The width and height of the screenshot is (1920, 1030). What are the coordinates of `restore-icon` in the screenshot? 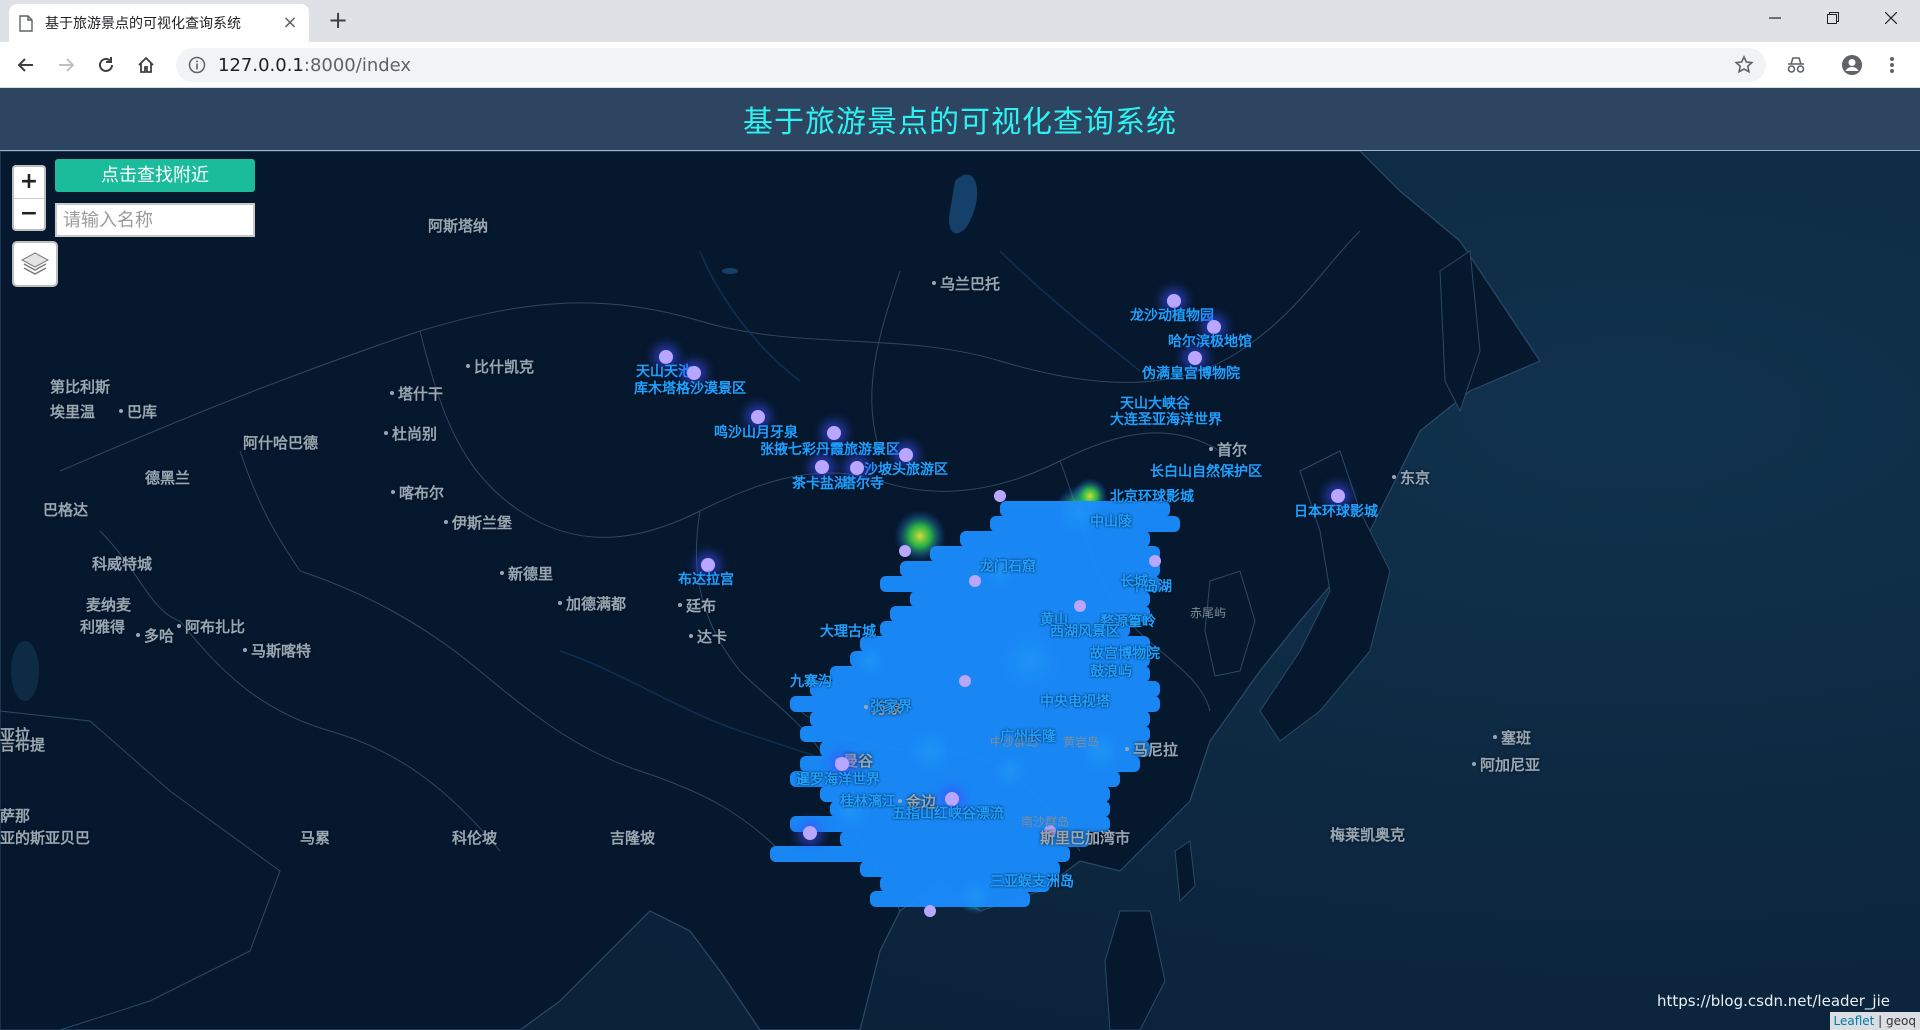 It's located at (1833, 18).